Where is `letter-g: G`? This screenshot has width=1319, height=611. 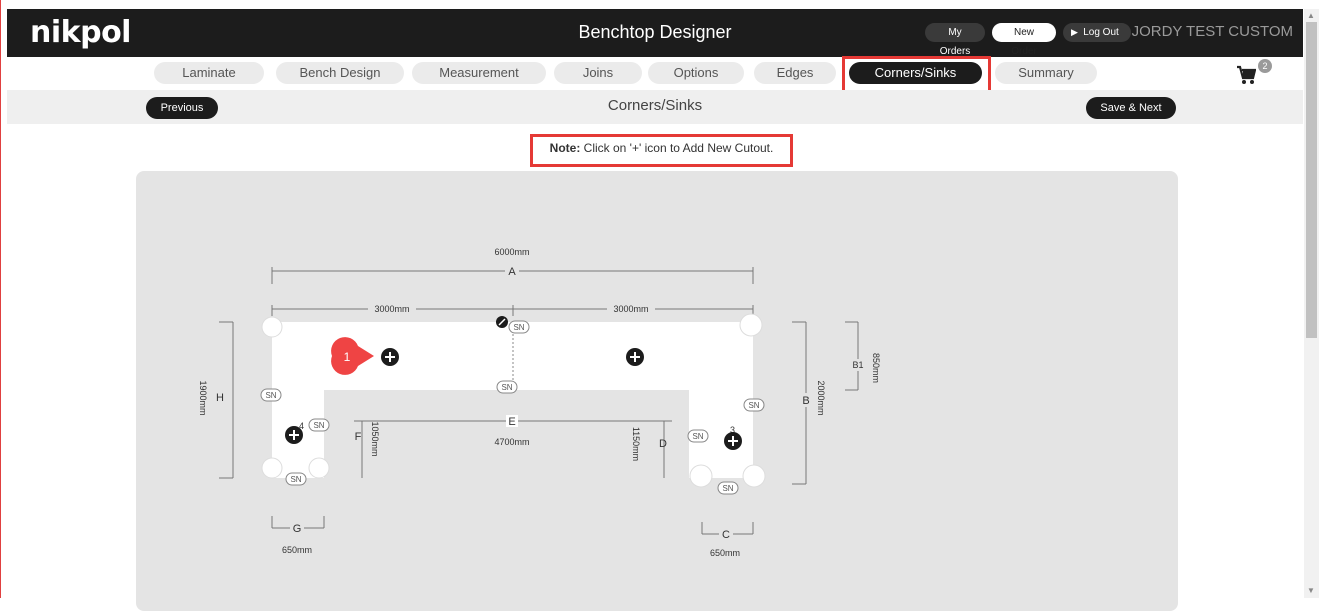 letter-g: G is located at coordinates (297, 529).